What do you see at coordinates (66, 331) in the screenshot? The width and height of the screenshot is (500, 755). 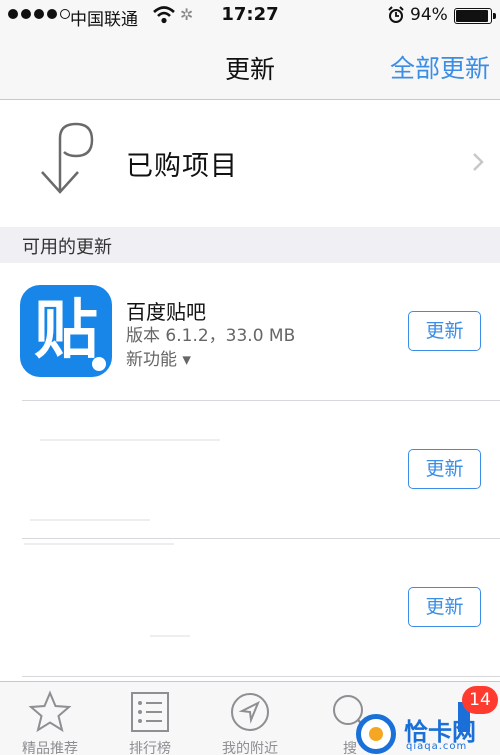 I see `baidu-tieba-app-icon: 贴` at bounding box center [66, 331].